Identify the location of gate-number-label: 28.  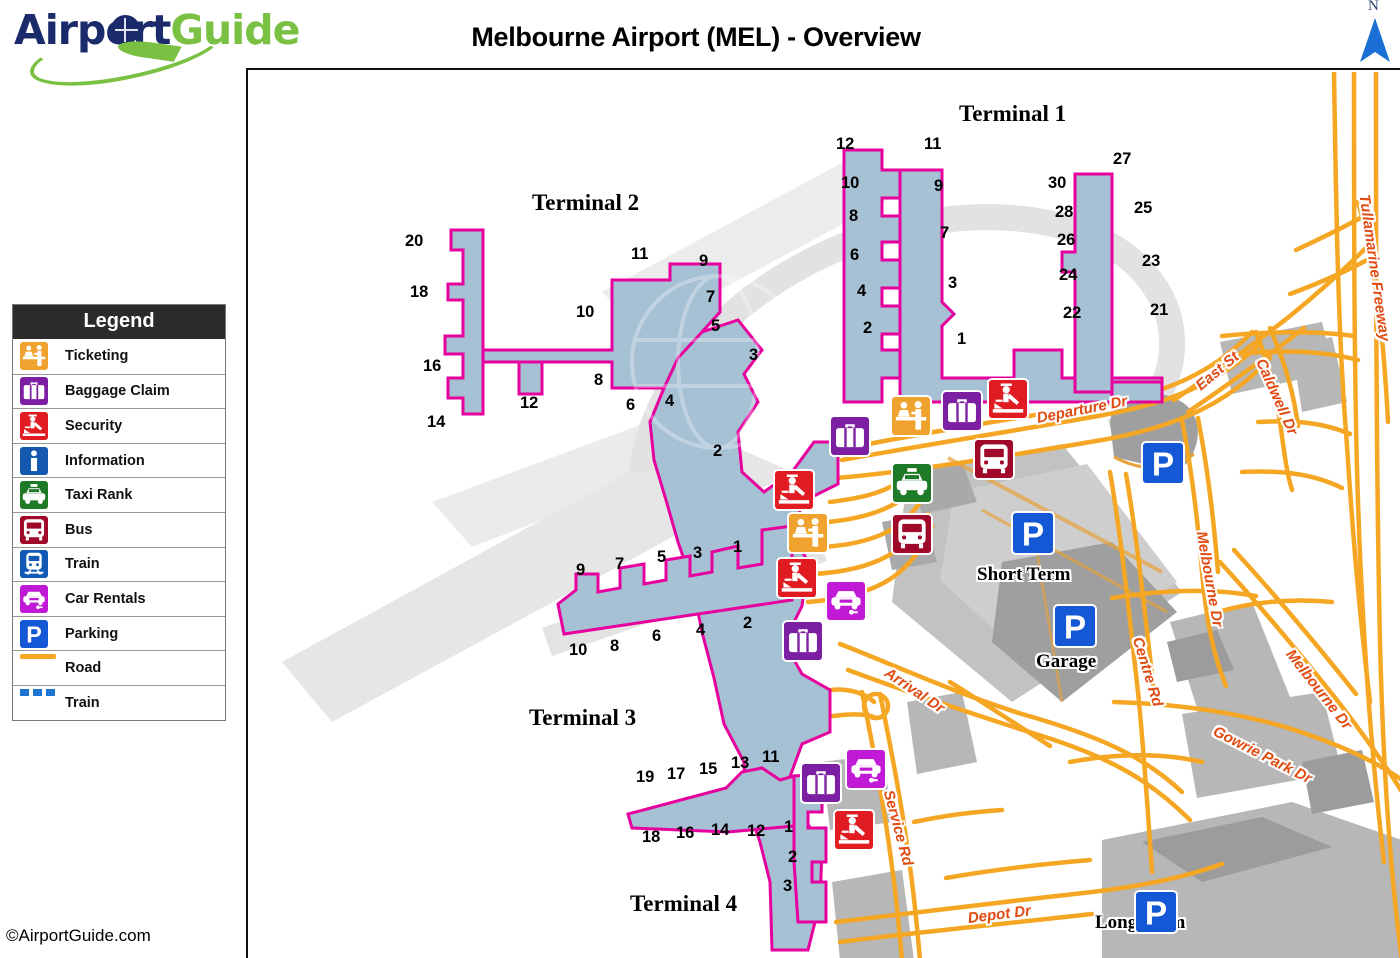
(1064, 212).